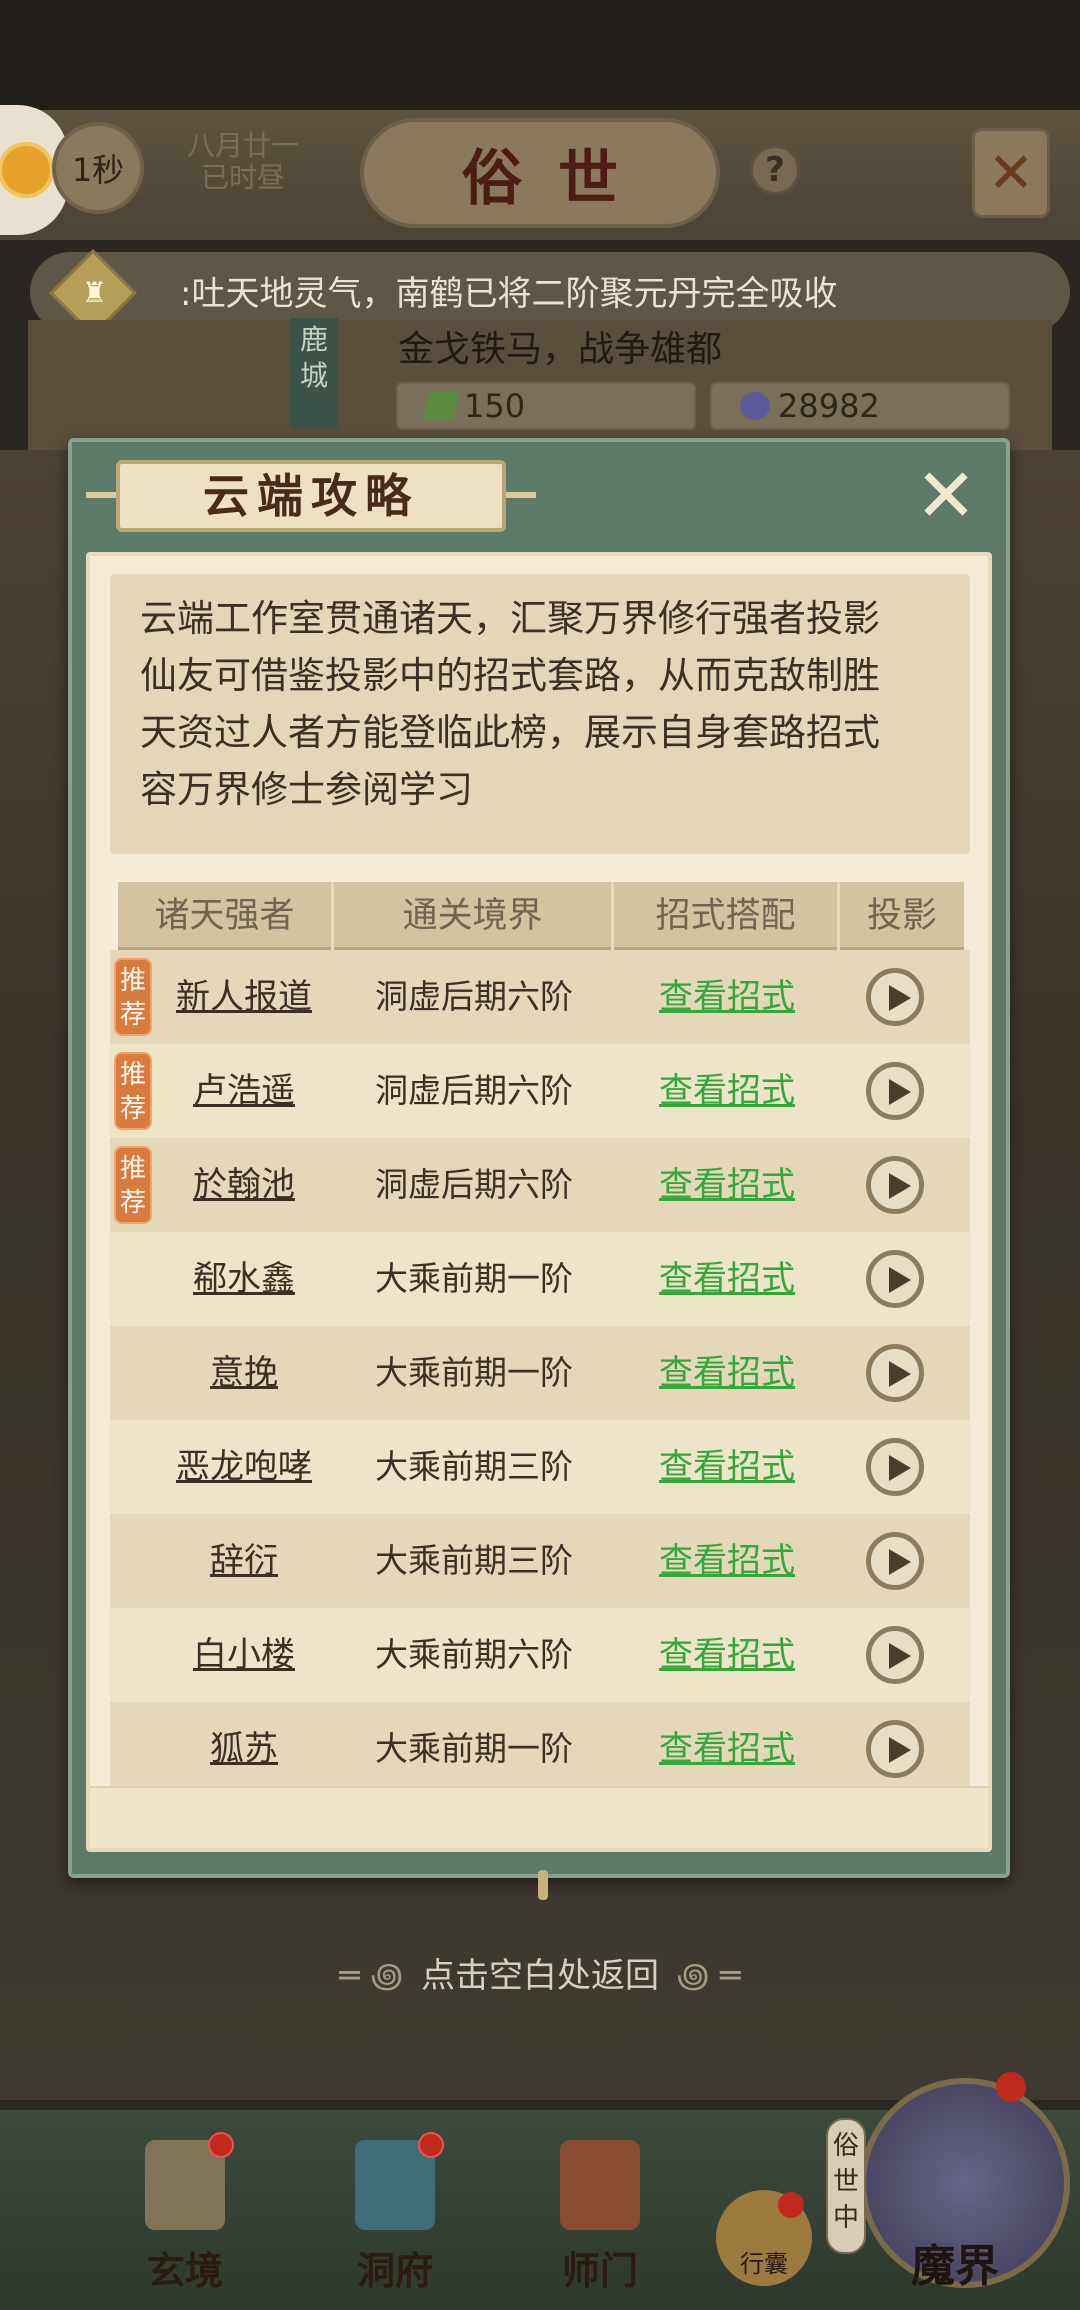 The height and width of the screenshot is (2310, 1080). What do you see at coordinates (510, 618) in the screenshot?
I see `description-line: 云端工作室贯通诸天，汇聚万界修行强者投影` at bounding box center [510, 618].